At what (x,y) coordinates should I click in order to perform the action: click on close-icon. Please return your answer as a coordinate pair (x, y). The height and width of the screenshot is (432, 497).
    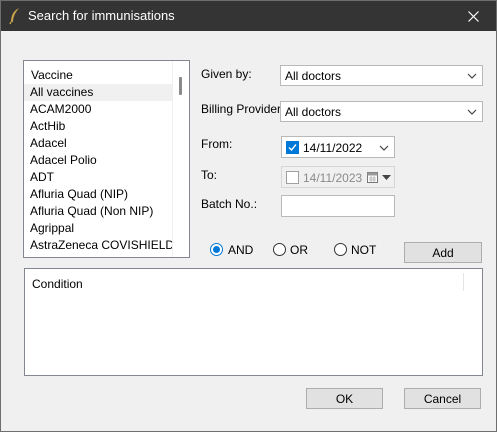
    Looking at the image, I should click on (473, 16).